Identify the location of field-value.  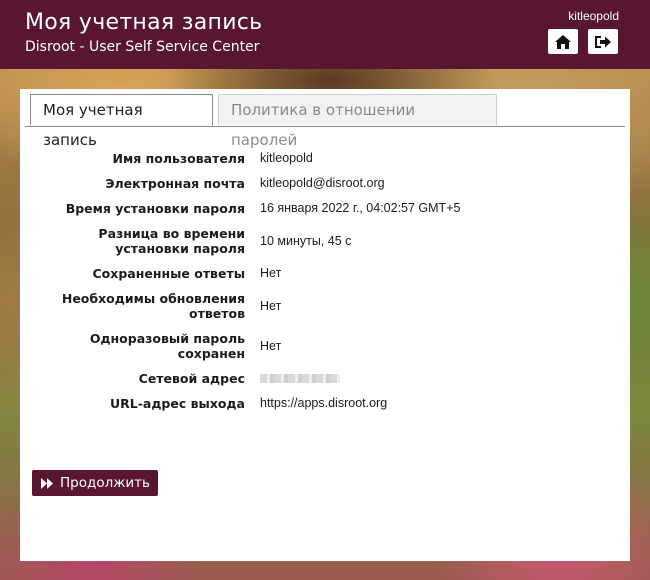
(300, 379).